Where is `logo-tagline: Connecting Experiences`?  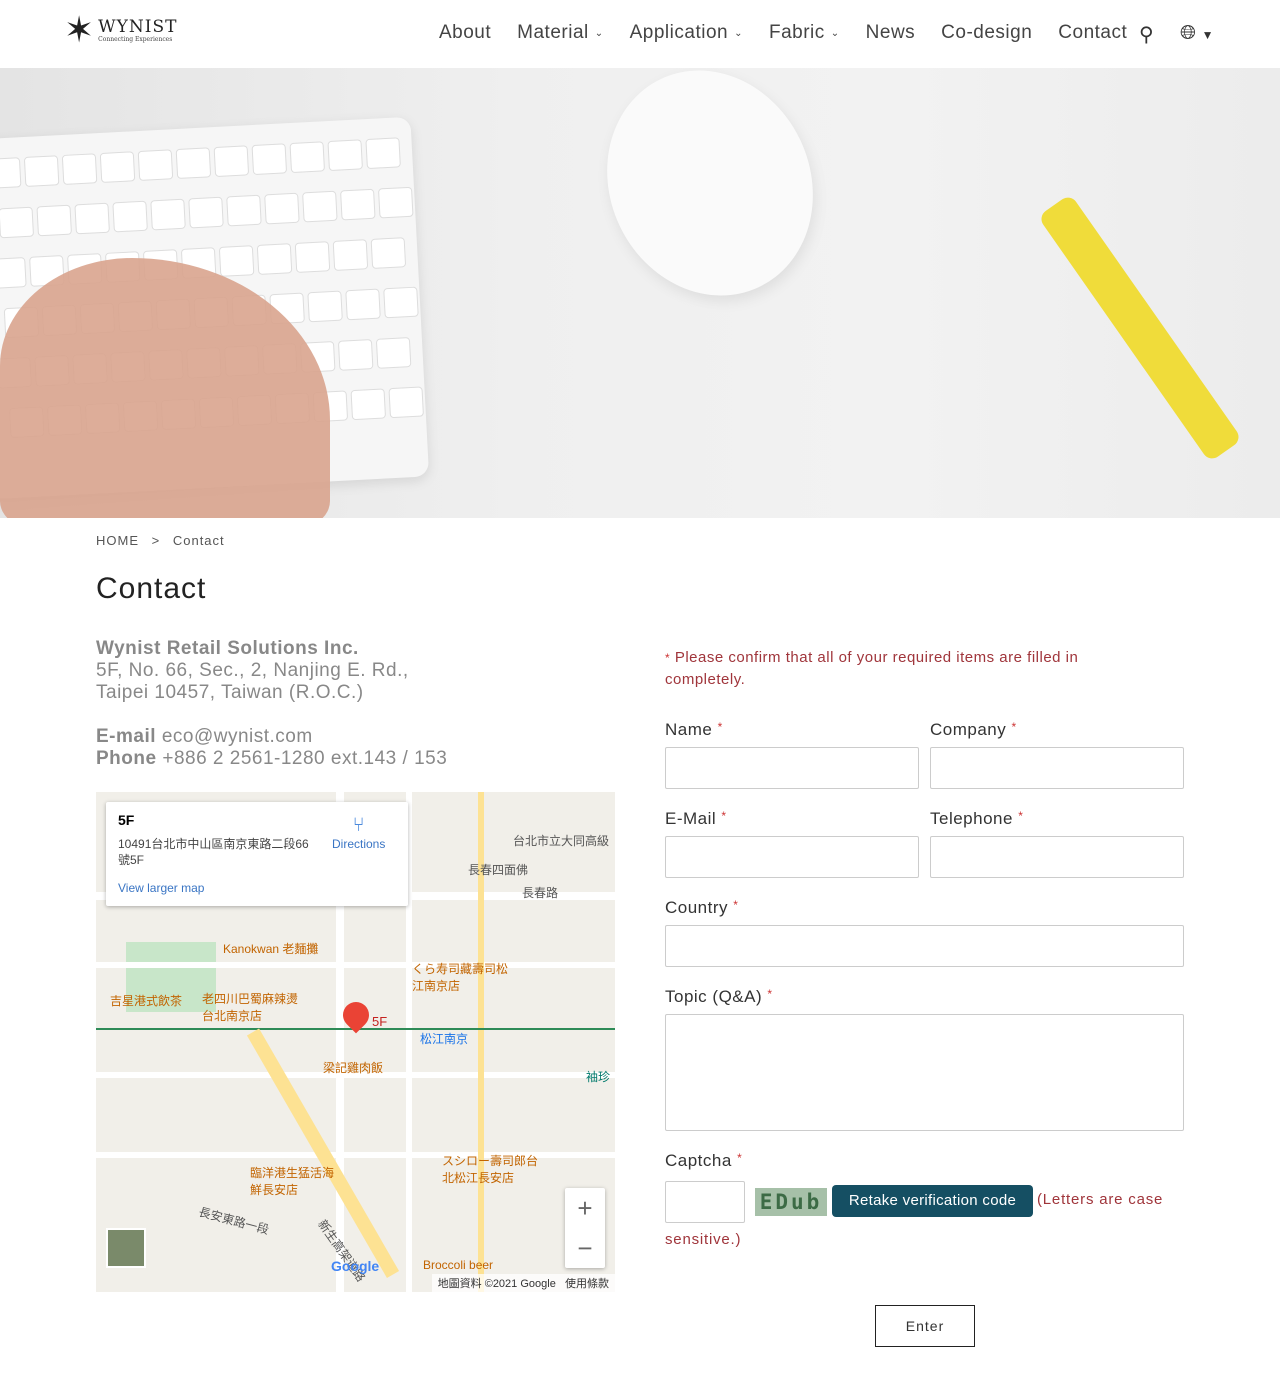
logo-tagline: Connecting Experiences is located at coordinates (135, 39).